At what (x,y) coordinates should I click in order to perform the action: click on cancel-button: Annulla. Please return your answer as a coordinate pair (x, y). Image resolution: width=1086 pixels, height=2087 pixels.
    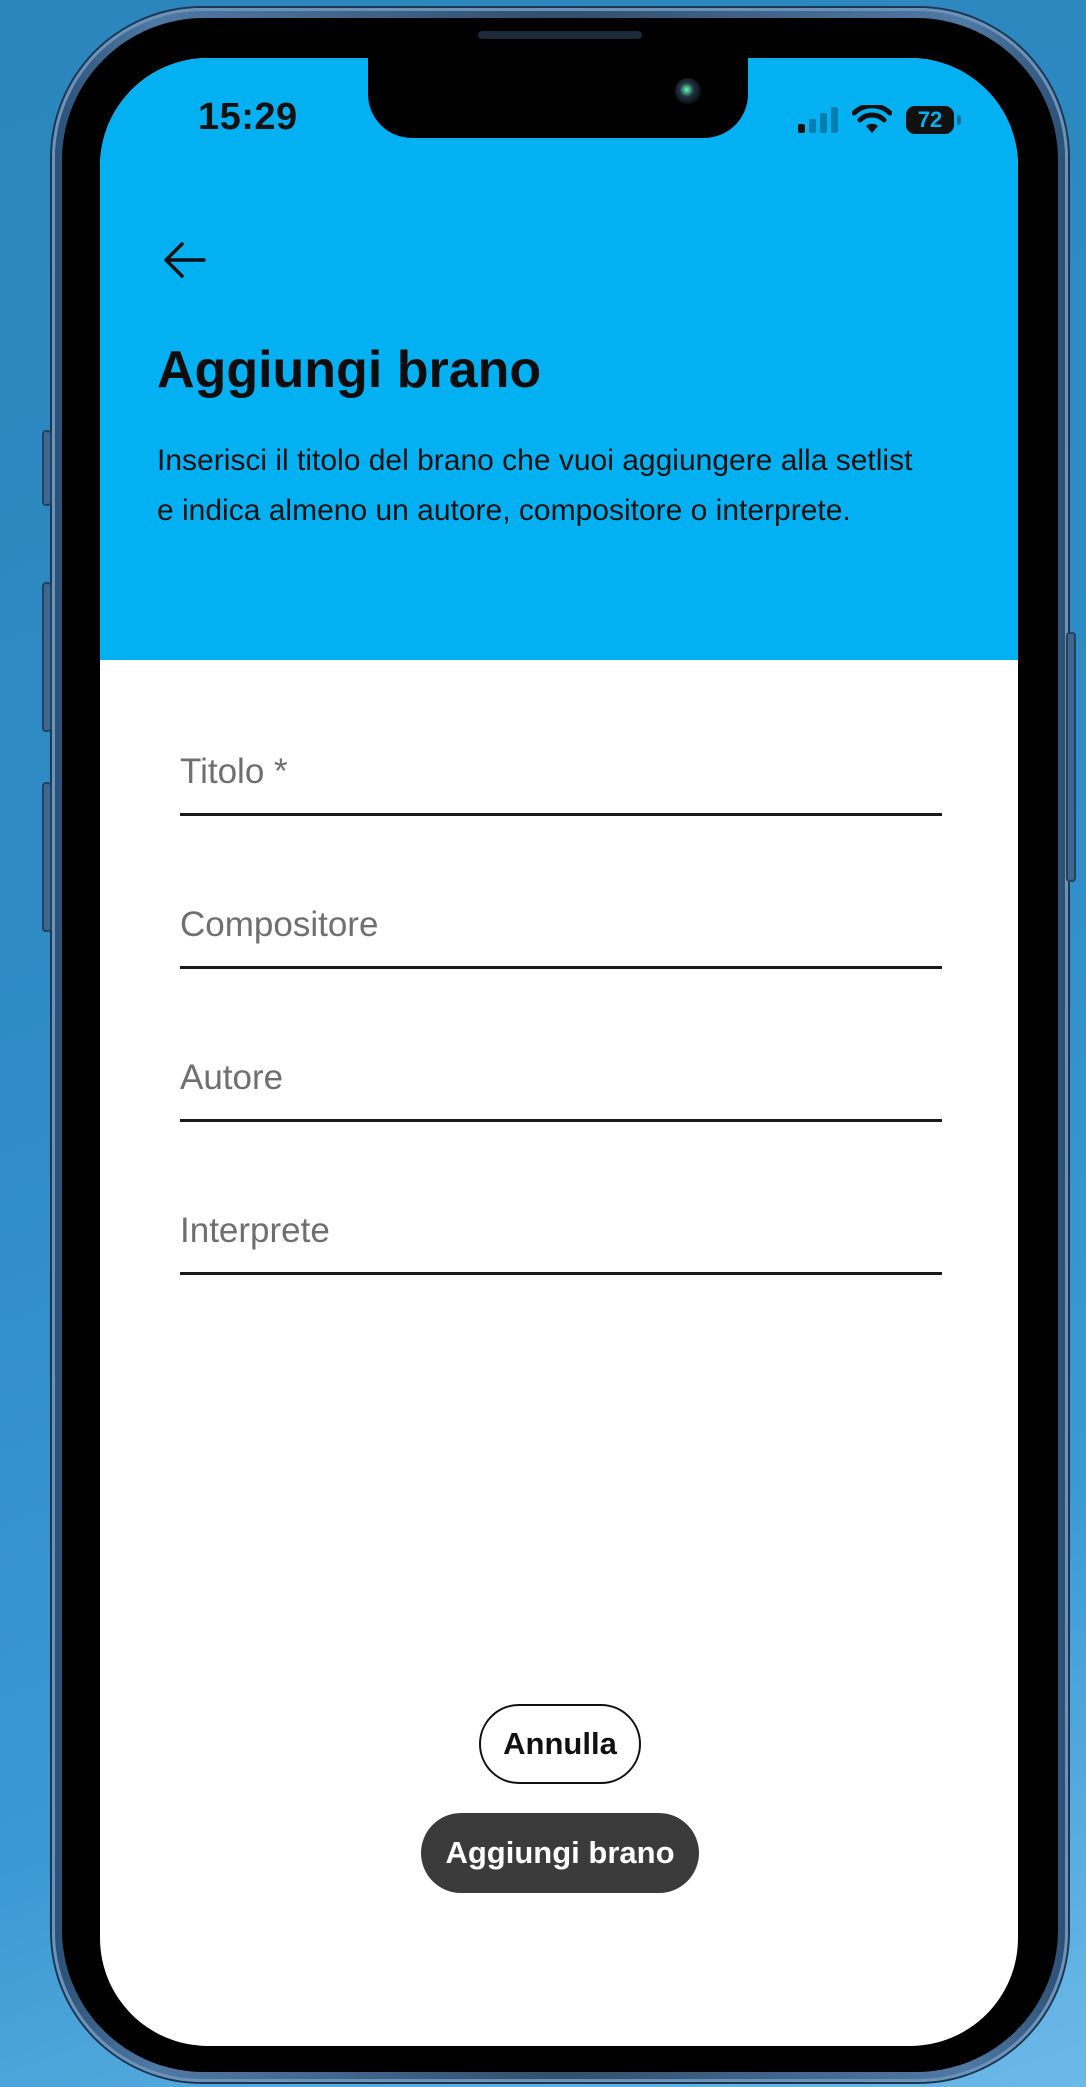
    Looking at the image, I should click on (560, 1744).